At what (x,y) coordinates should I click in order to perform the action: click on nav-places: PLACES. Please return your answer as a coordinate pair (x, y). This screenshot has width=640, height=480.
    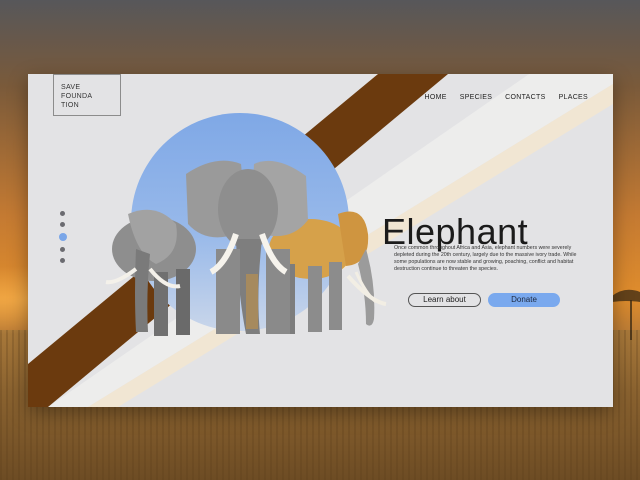
    Looking at the image, I should click on (573, 97).